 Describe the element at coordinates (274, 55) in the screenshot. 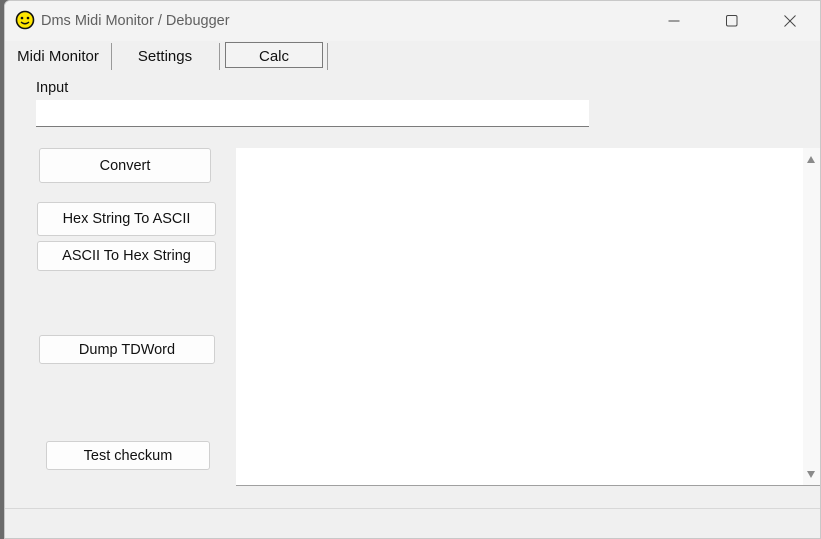

I see `tab-calc: Calc` at that location.